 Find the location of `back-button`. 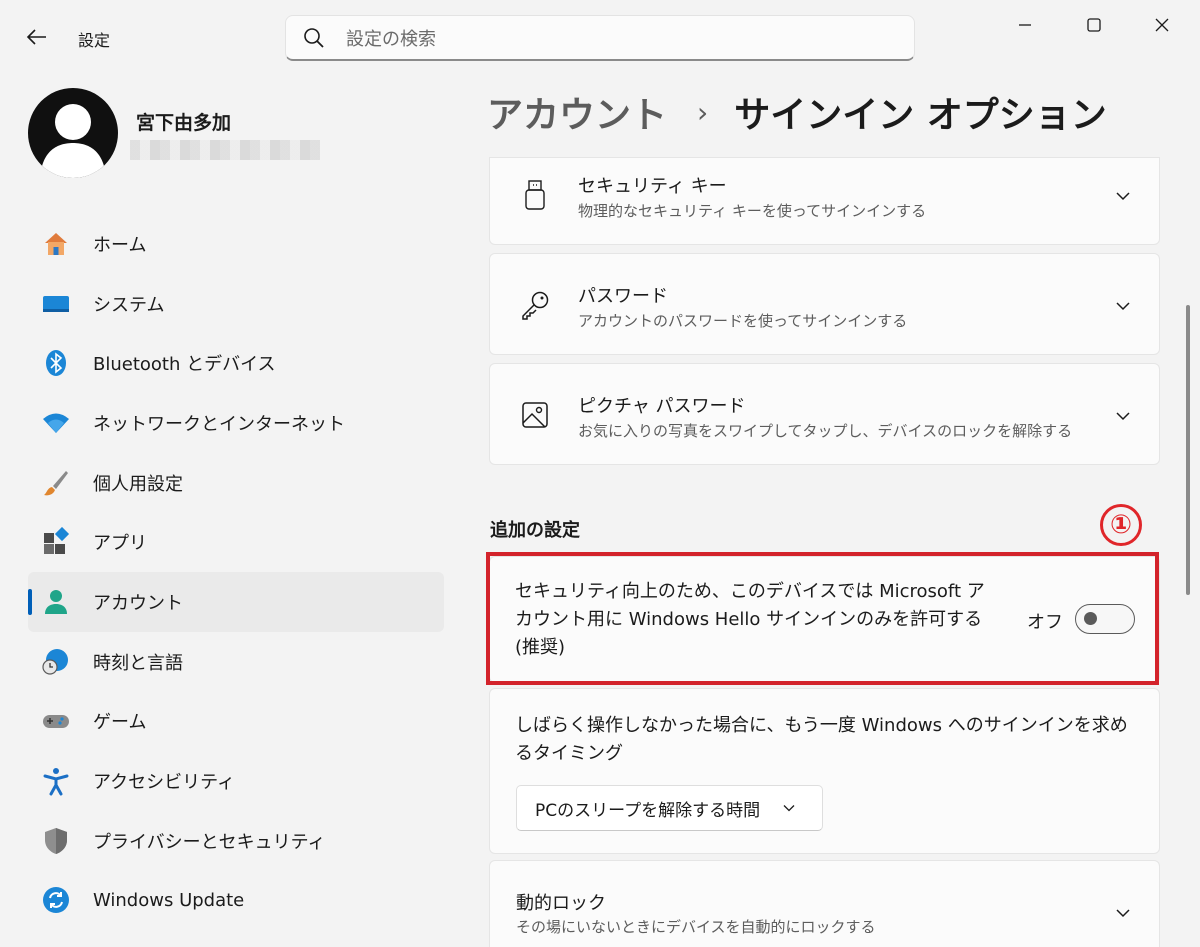

back-button is located at coordinates (37, 37).